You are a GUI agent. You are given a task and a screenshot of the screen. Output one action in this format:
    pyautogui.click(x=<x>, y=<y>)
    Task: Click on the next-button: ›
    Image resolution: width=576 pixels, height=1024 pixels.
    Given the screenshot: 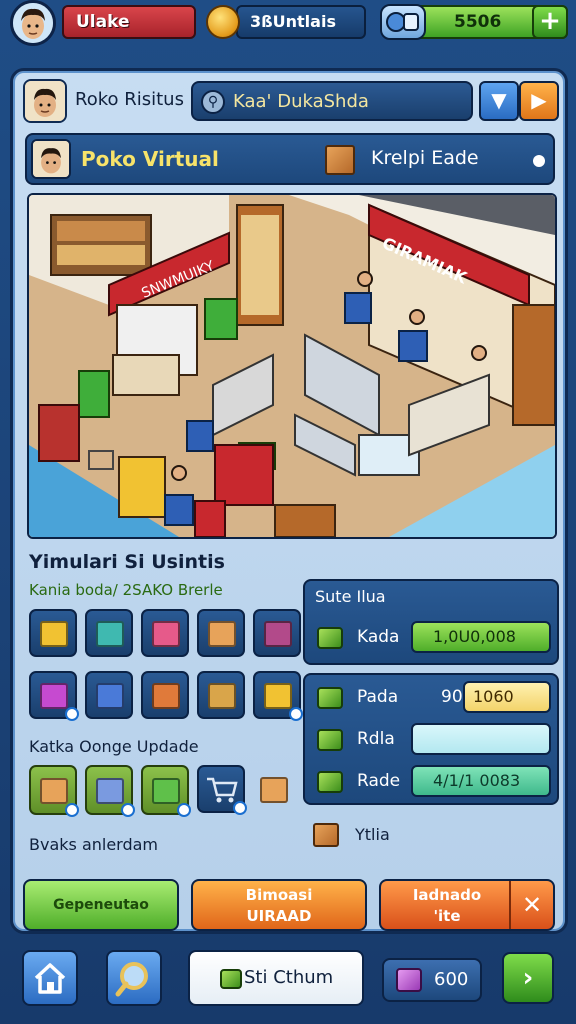 What is the action you would take?
    pyautogui.click(x=528, y=978)
    